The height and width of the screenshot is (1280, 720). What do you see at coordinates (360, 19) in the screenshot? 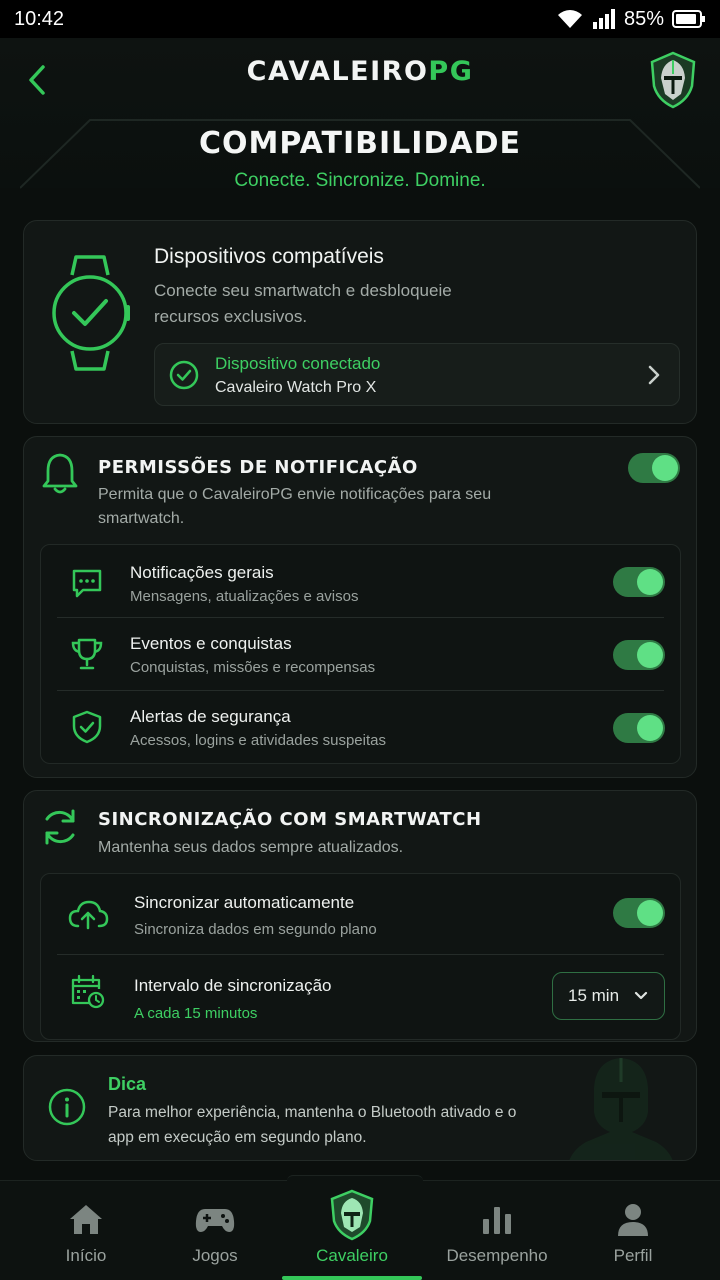
I see `status-bar: 10:42 85%` at bounding box center [360, 19].